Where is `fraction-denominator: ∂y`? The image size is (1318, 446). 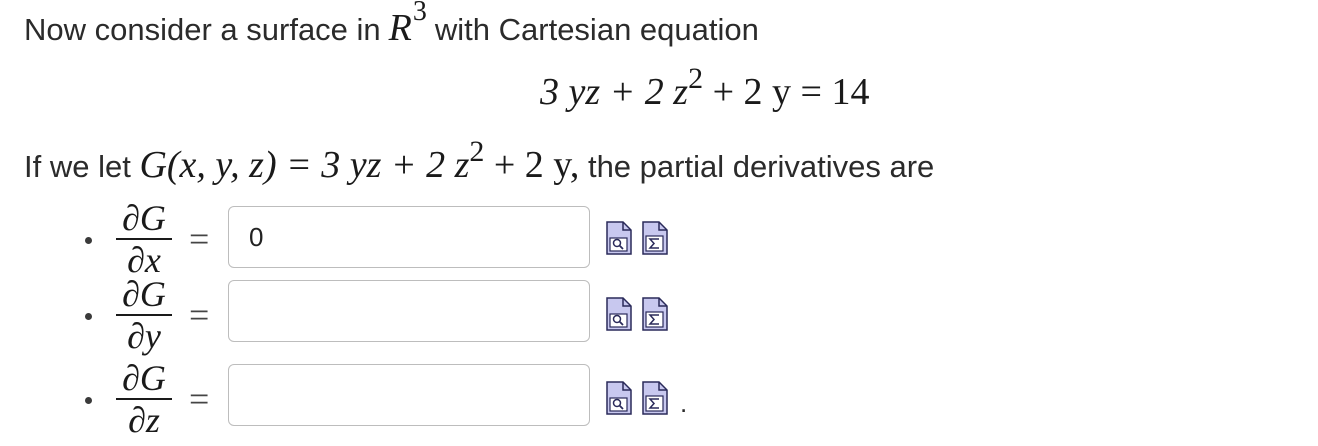
fraction-denominator: ∂y is located at coordinates (144, 336).